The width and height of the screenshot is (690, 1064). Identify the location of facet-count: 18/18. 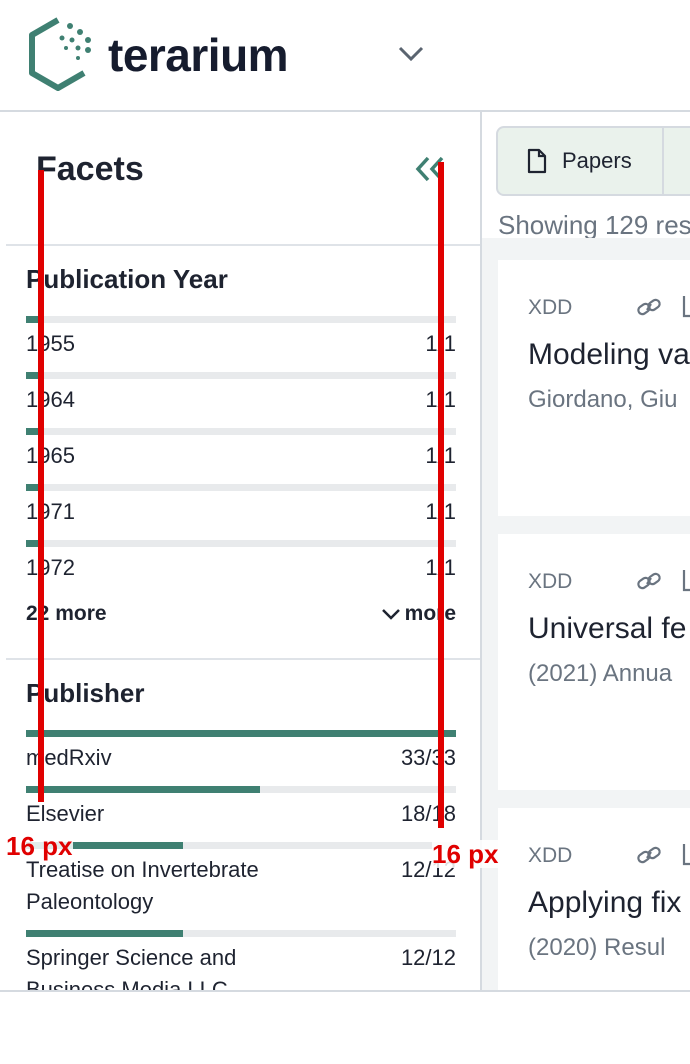
(428, 813).